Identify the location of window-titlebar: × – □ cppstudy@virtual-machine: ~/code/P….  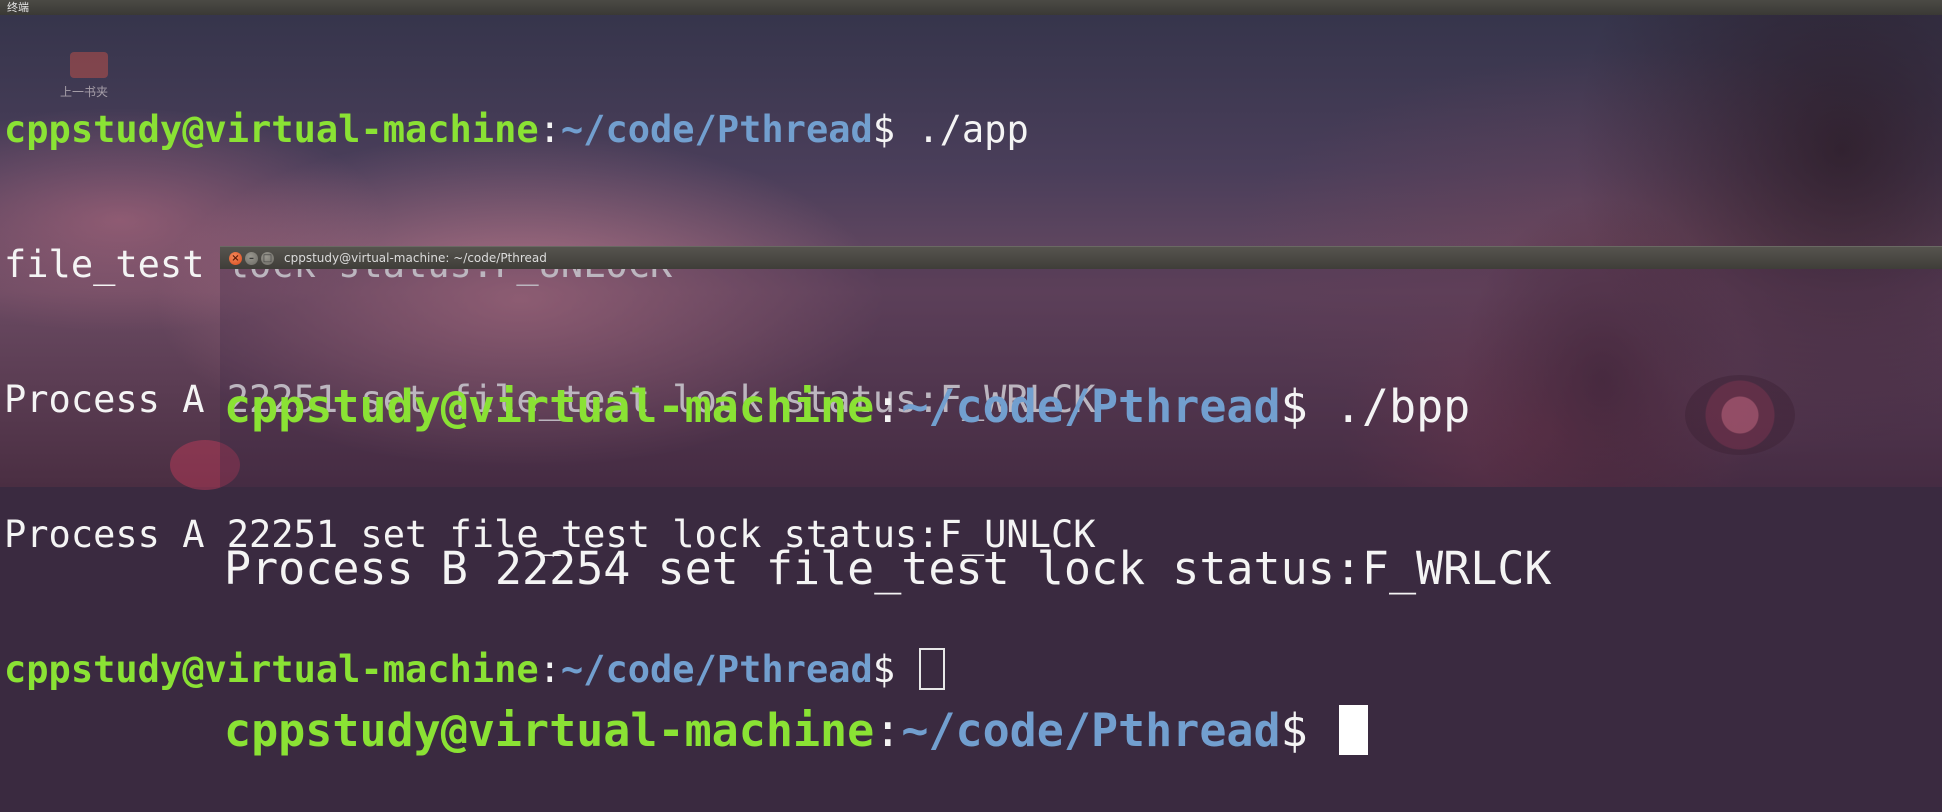
(1081, 257).